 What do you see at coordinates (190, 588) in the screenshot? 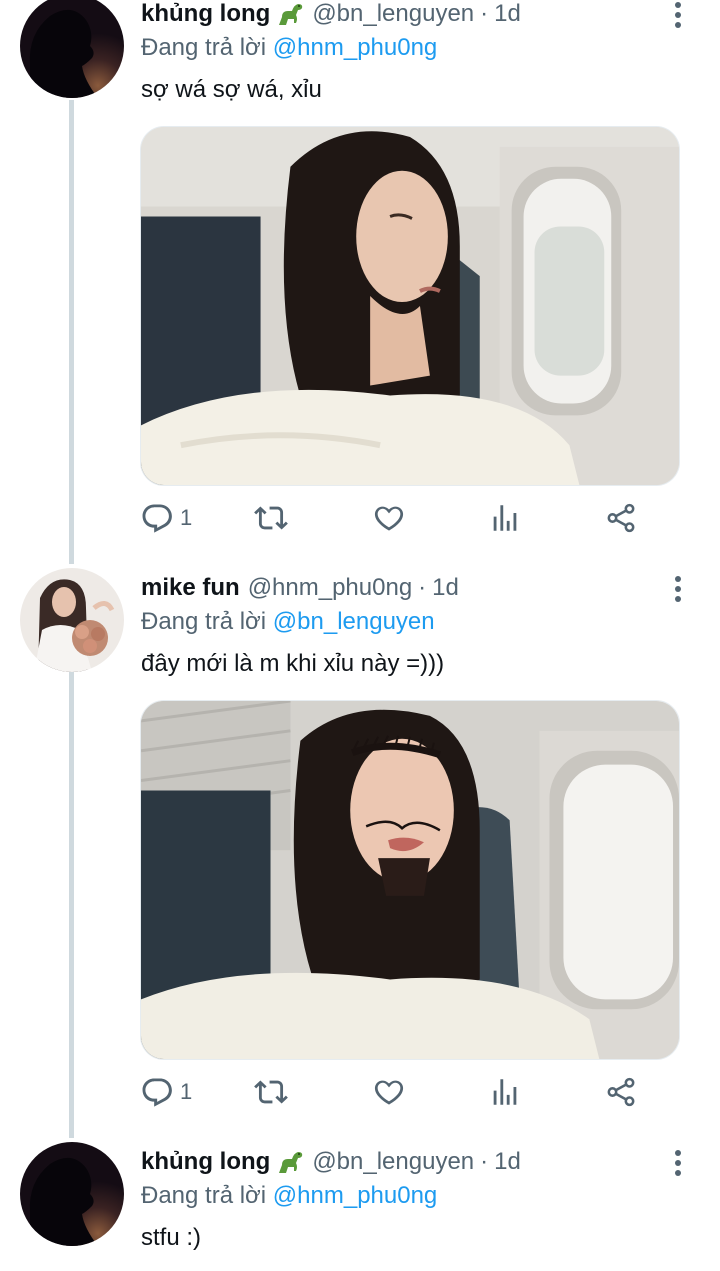
I see `display-name: mike fun` at bounding box center [190, 588].